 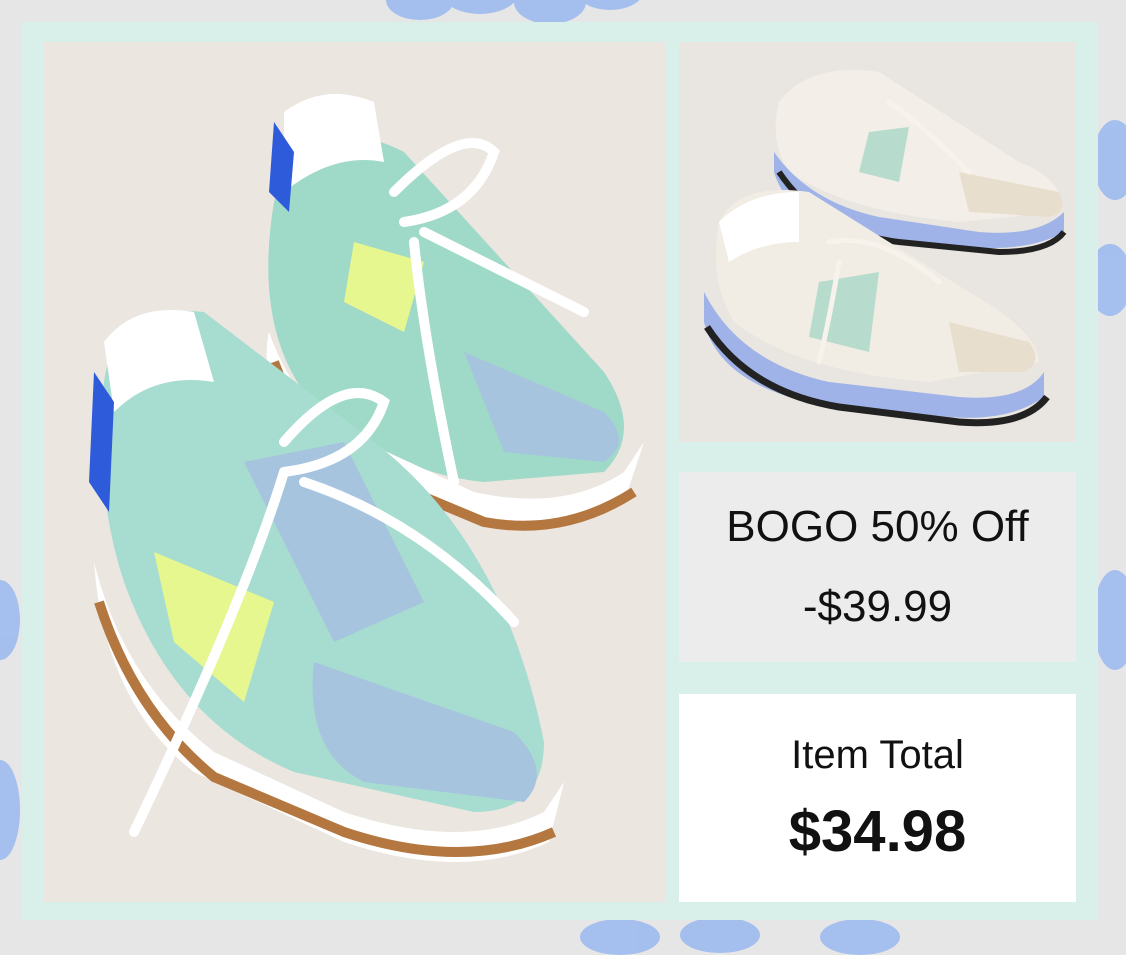 I want to click on total-value: $34.98, so click(x=877, y=831).